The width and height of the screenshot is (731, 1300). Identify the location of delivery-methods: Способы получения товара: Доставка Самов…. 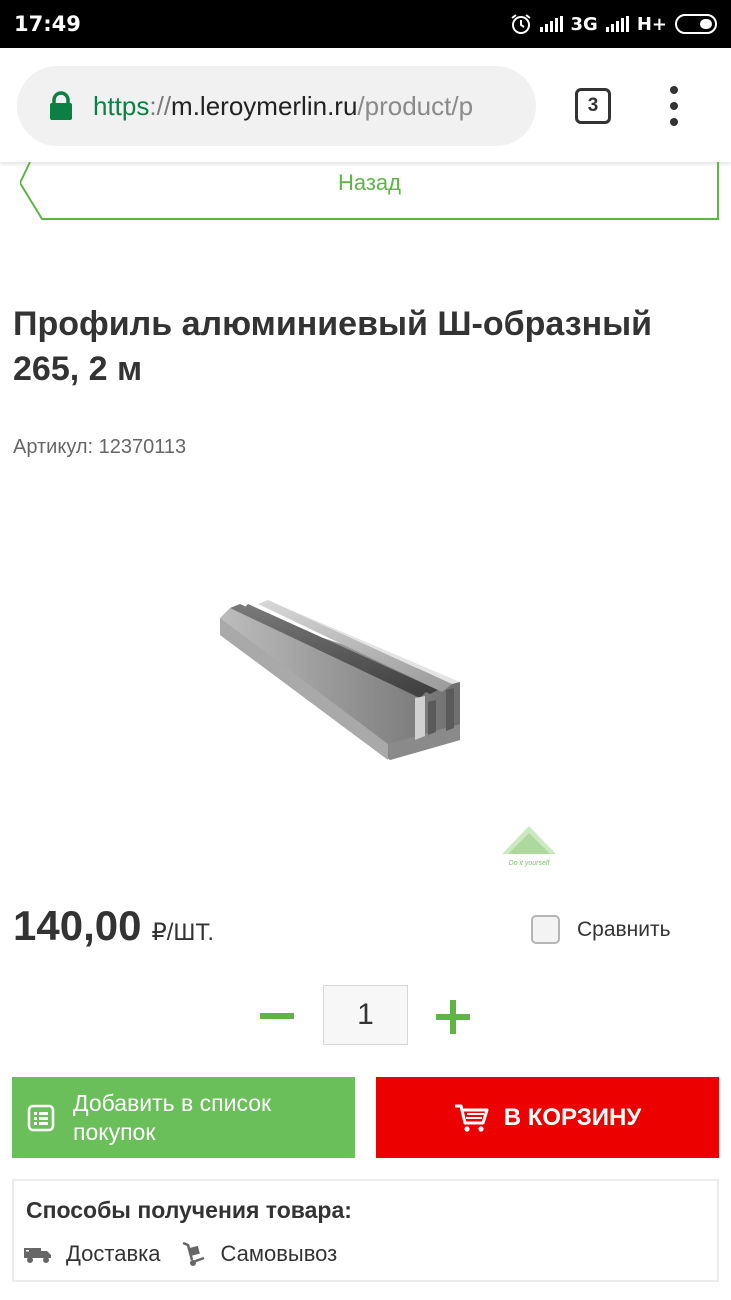
(365, 1230).